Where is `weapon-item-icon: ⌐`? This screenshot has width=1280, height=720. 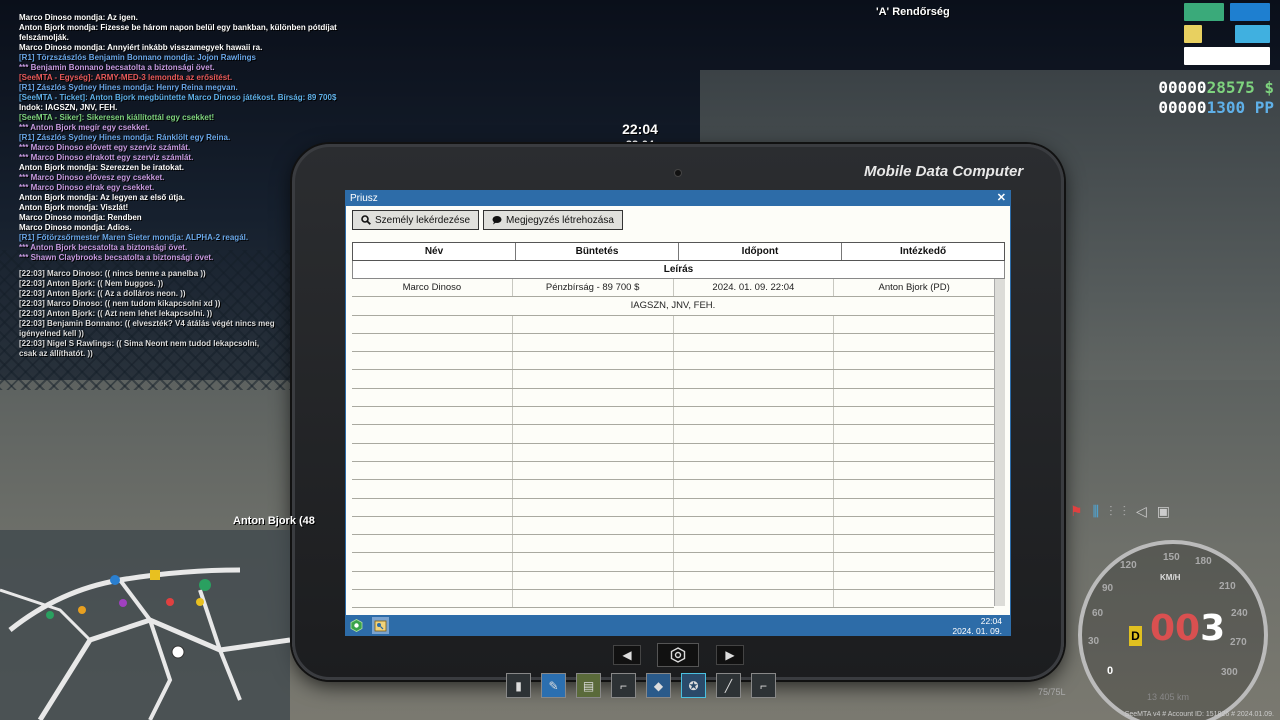 weapon-item-icon: ⌐ is located at coordinates (623, 685).